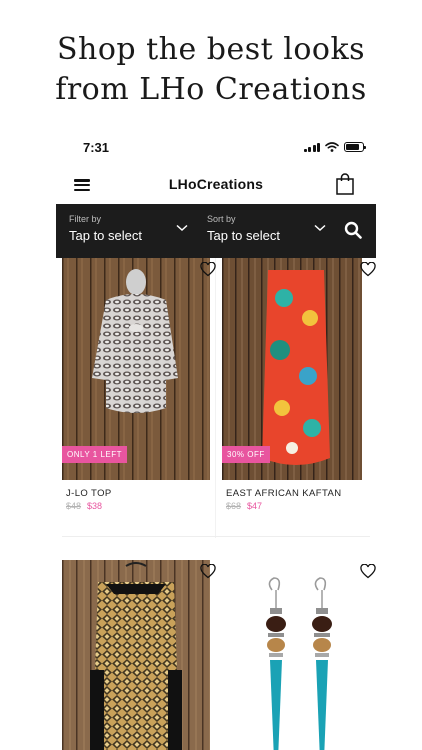 The width and height of the screenshot is (422, 750). What do you see at coordinates (211, 49) in the screenshot?
I see `promo-headline-line1: Shop the best looks` at bounding box center [211, 49].